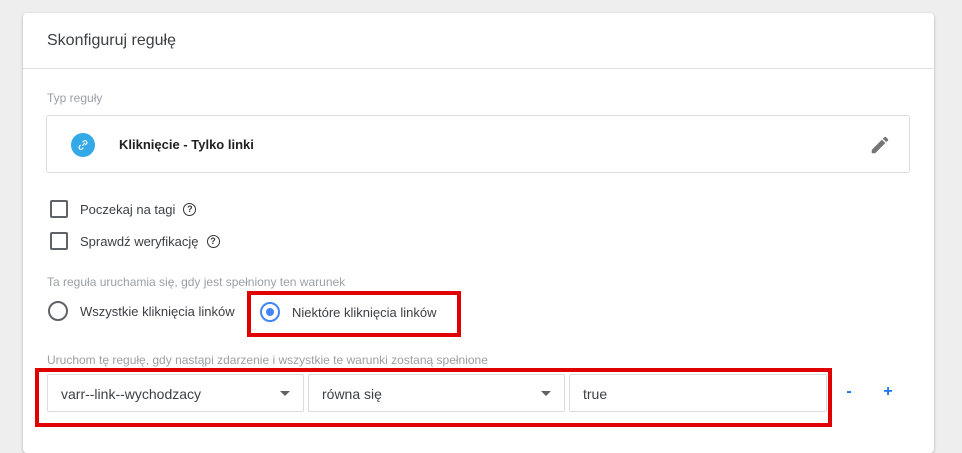 The width and height of the screenshot is (962, 453). Describe the element at coordinates (75, 98) in the screenshot. I see `rule-type-label: Typ reguły` at that location.